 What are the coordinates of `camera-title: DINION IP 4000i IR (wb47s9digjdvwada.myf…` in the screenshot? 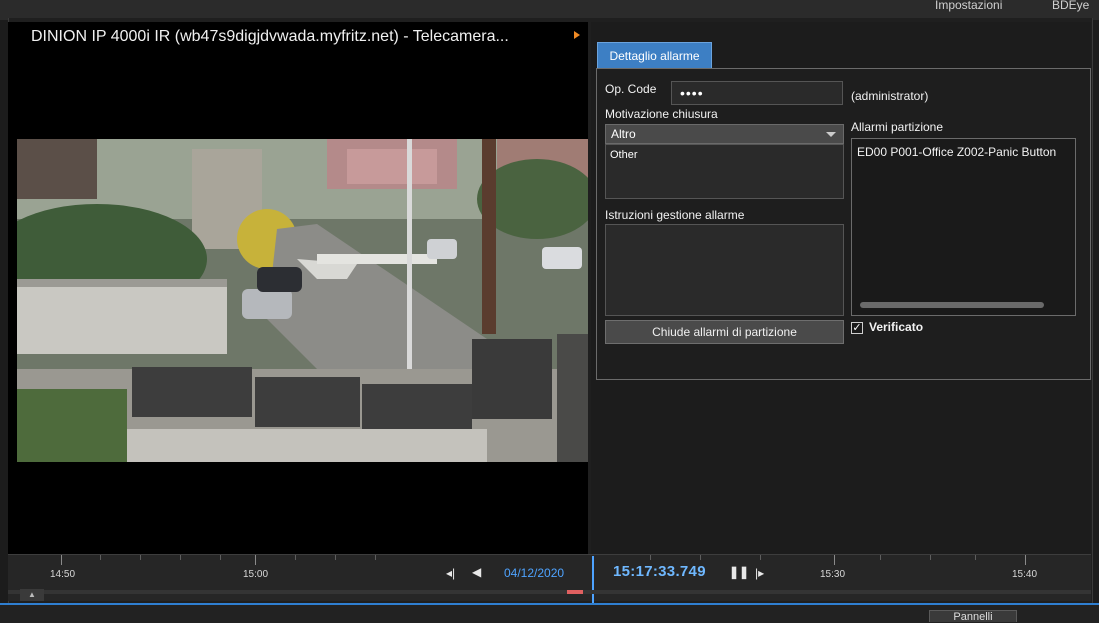 It's located at (270, 36).